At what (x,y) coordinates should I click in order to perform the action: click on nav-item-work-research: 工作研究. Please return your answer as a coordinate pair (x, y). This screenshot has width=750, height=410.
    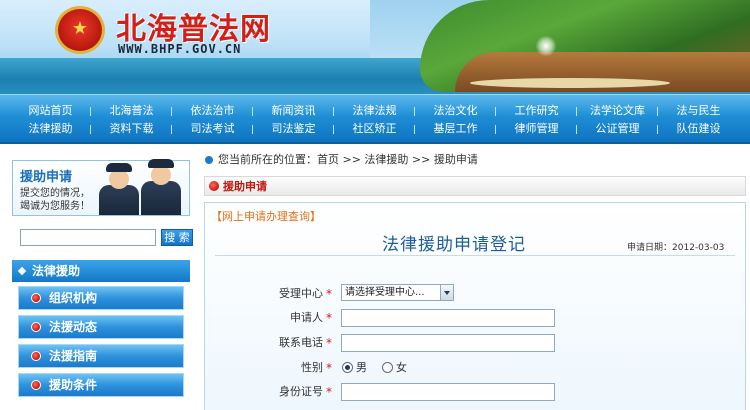
    Looking at the image, I should click on (536, 113).